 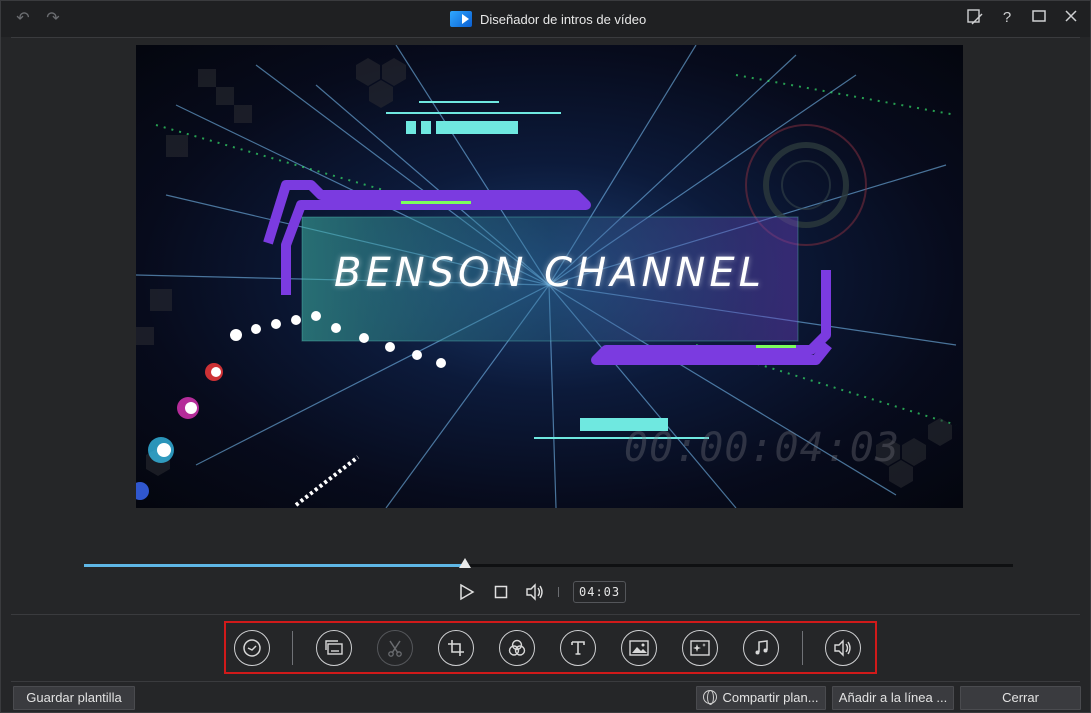 What do you see at coordinates (461, 19) in the screenshot?
I see `app-logo-icon` at bounding box center [461, 19].